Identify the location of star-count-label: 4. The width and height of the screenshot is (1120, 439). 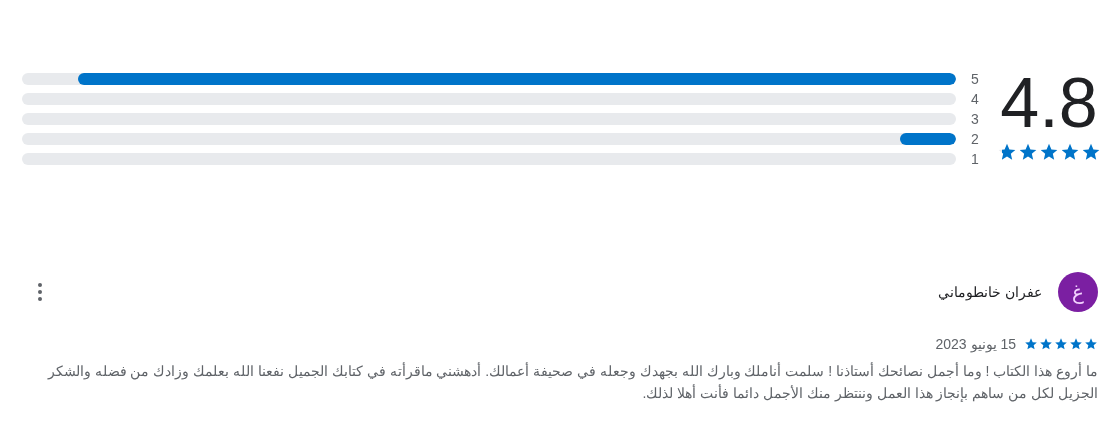
(975, 99).